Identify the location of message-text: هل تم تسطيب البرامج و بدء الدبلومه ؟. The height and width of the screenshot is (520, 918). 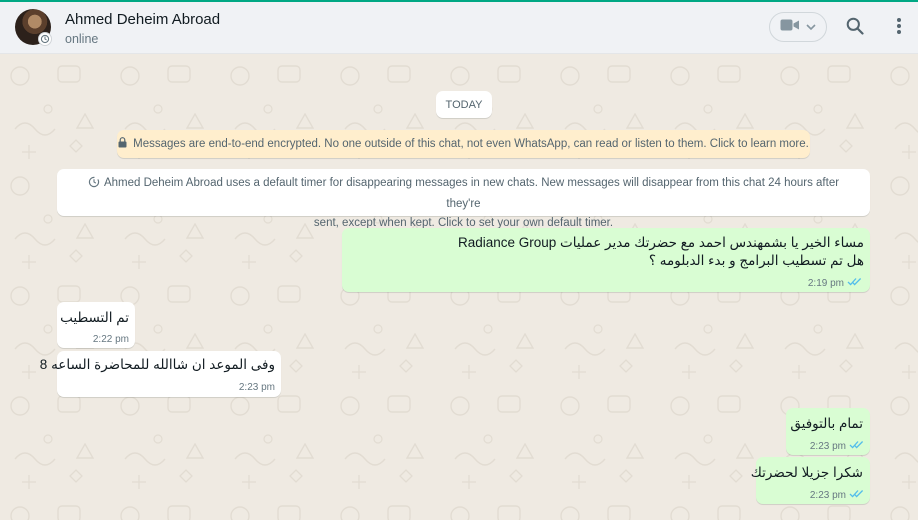
(756, 260).